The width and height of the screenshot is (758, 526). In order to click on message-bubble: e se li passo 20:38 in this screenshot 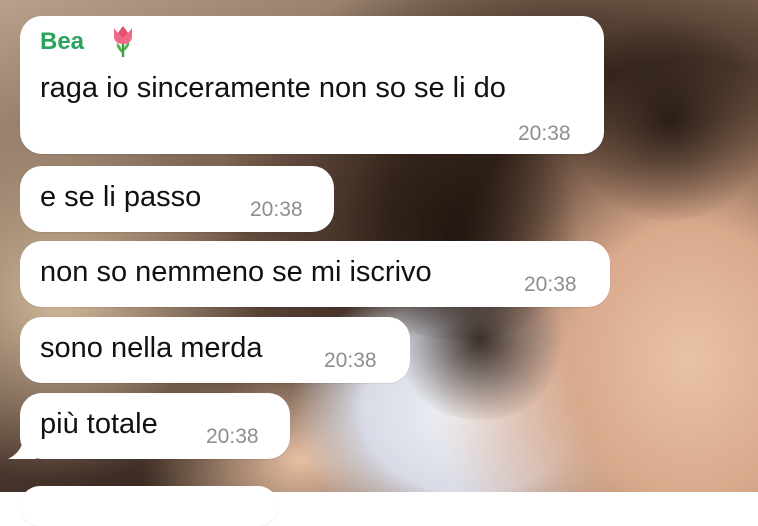, I will do `click(177, 199)`.